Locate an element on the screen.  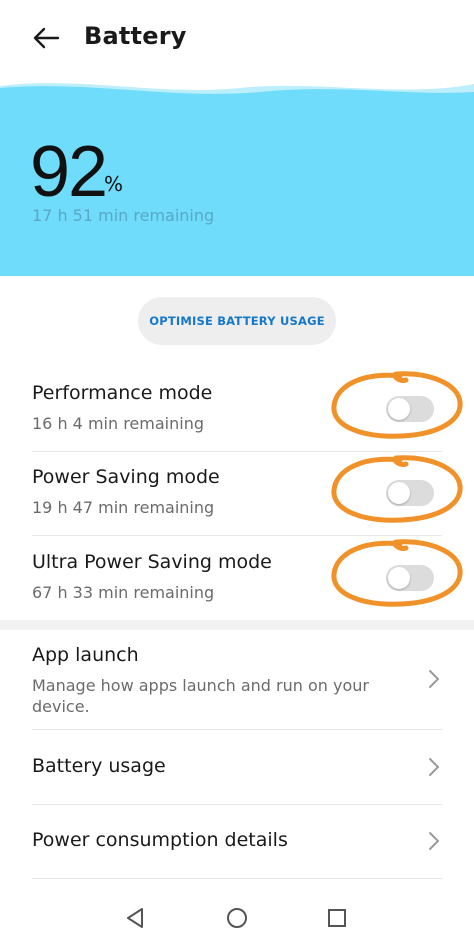
battery-percent-value: 92 is located at coordinates (69, 172).